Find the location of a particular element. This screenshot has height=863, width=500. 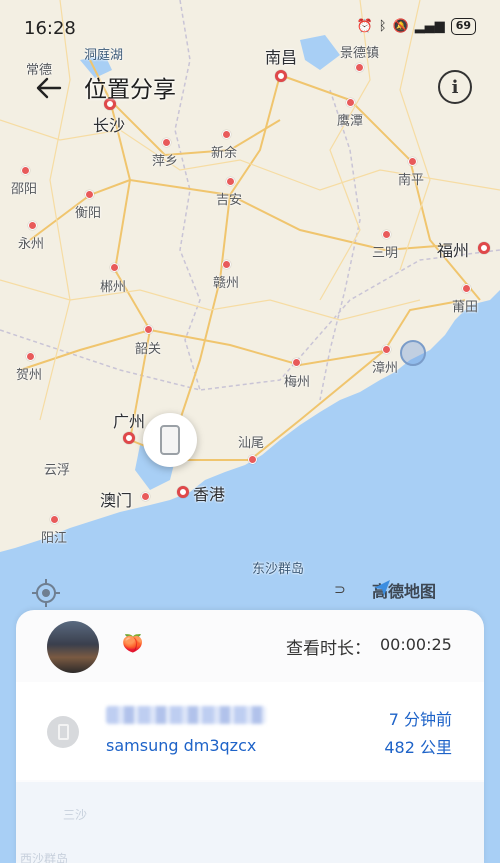

city-label-hezhou: 贺州 is located at coordinates (29, 375).